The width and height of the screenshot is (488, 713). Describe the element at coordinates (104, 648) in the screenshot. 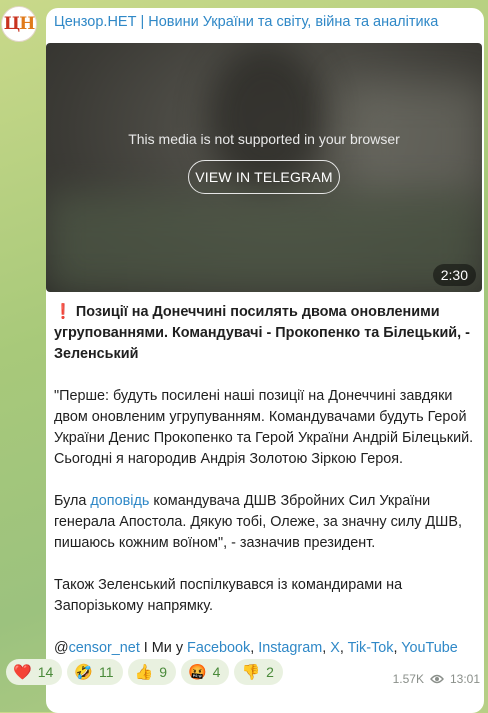

I see `censor-net-link: censor_net` at that location.